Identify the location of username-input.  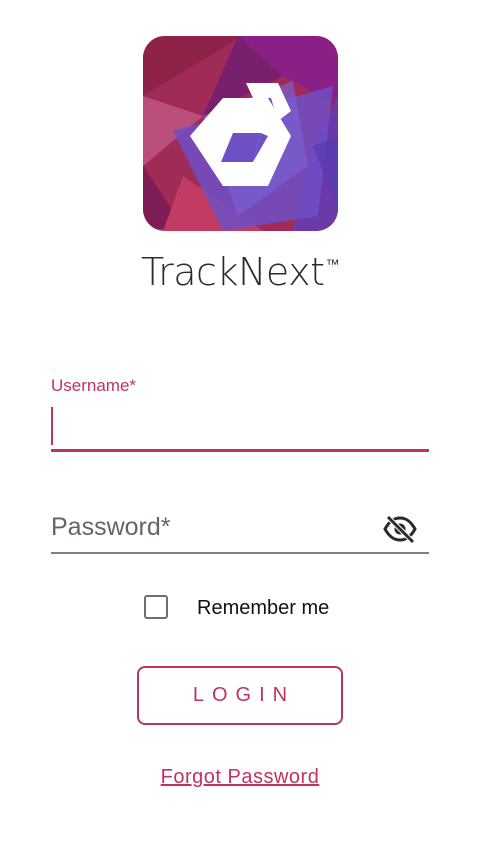
(239, 428).